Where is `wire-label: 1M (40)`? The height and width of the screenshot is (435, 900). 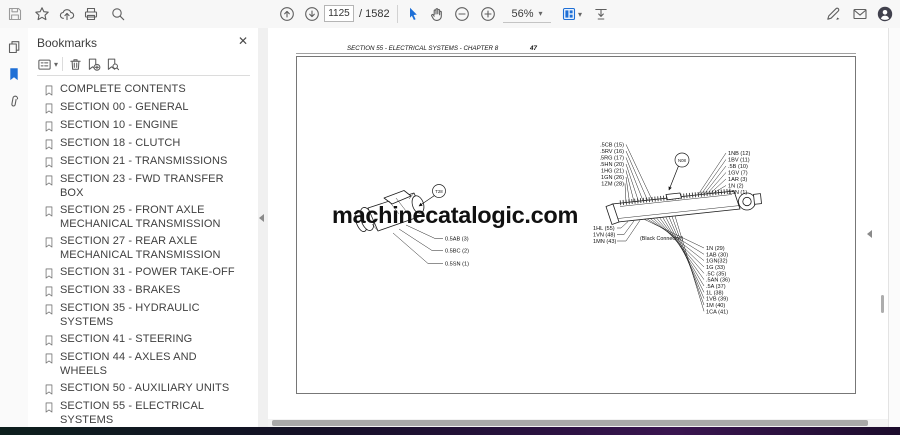
wire-label: 1M (40) is located at coordinates (715, 306).